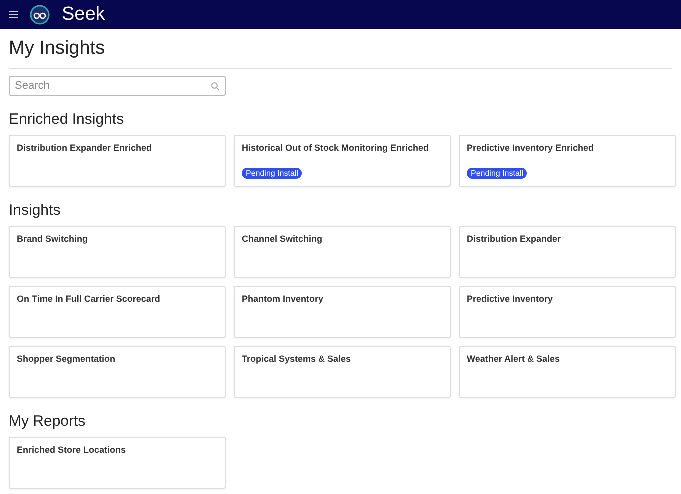 This screenshot has height=494, width=681. I want to click on binoculars-logo-icon, so click(40, 14).